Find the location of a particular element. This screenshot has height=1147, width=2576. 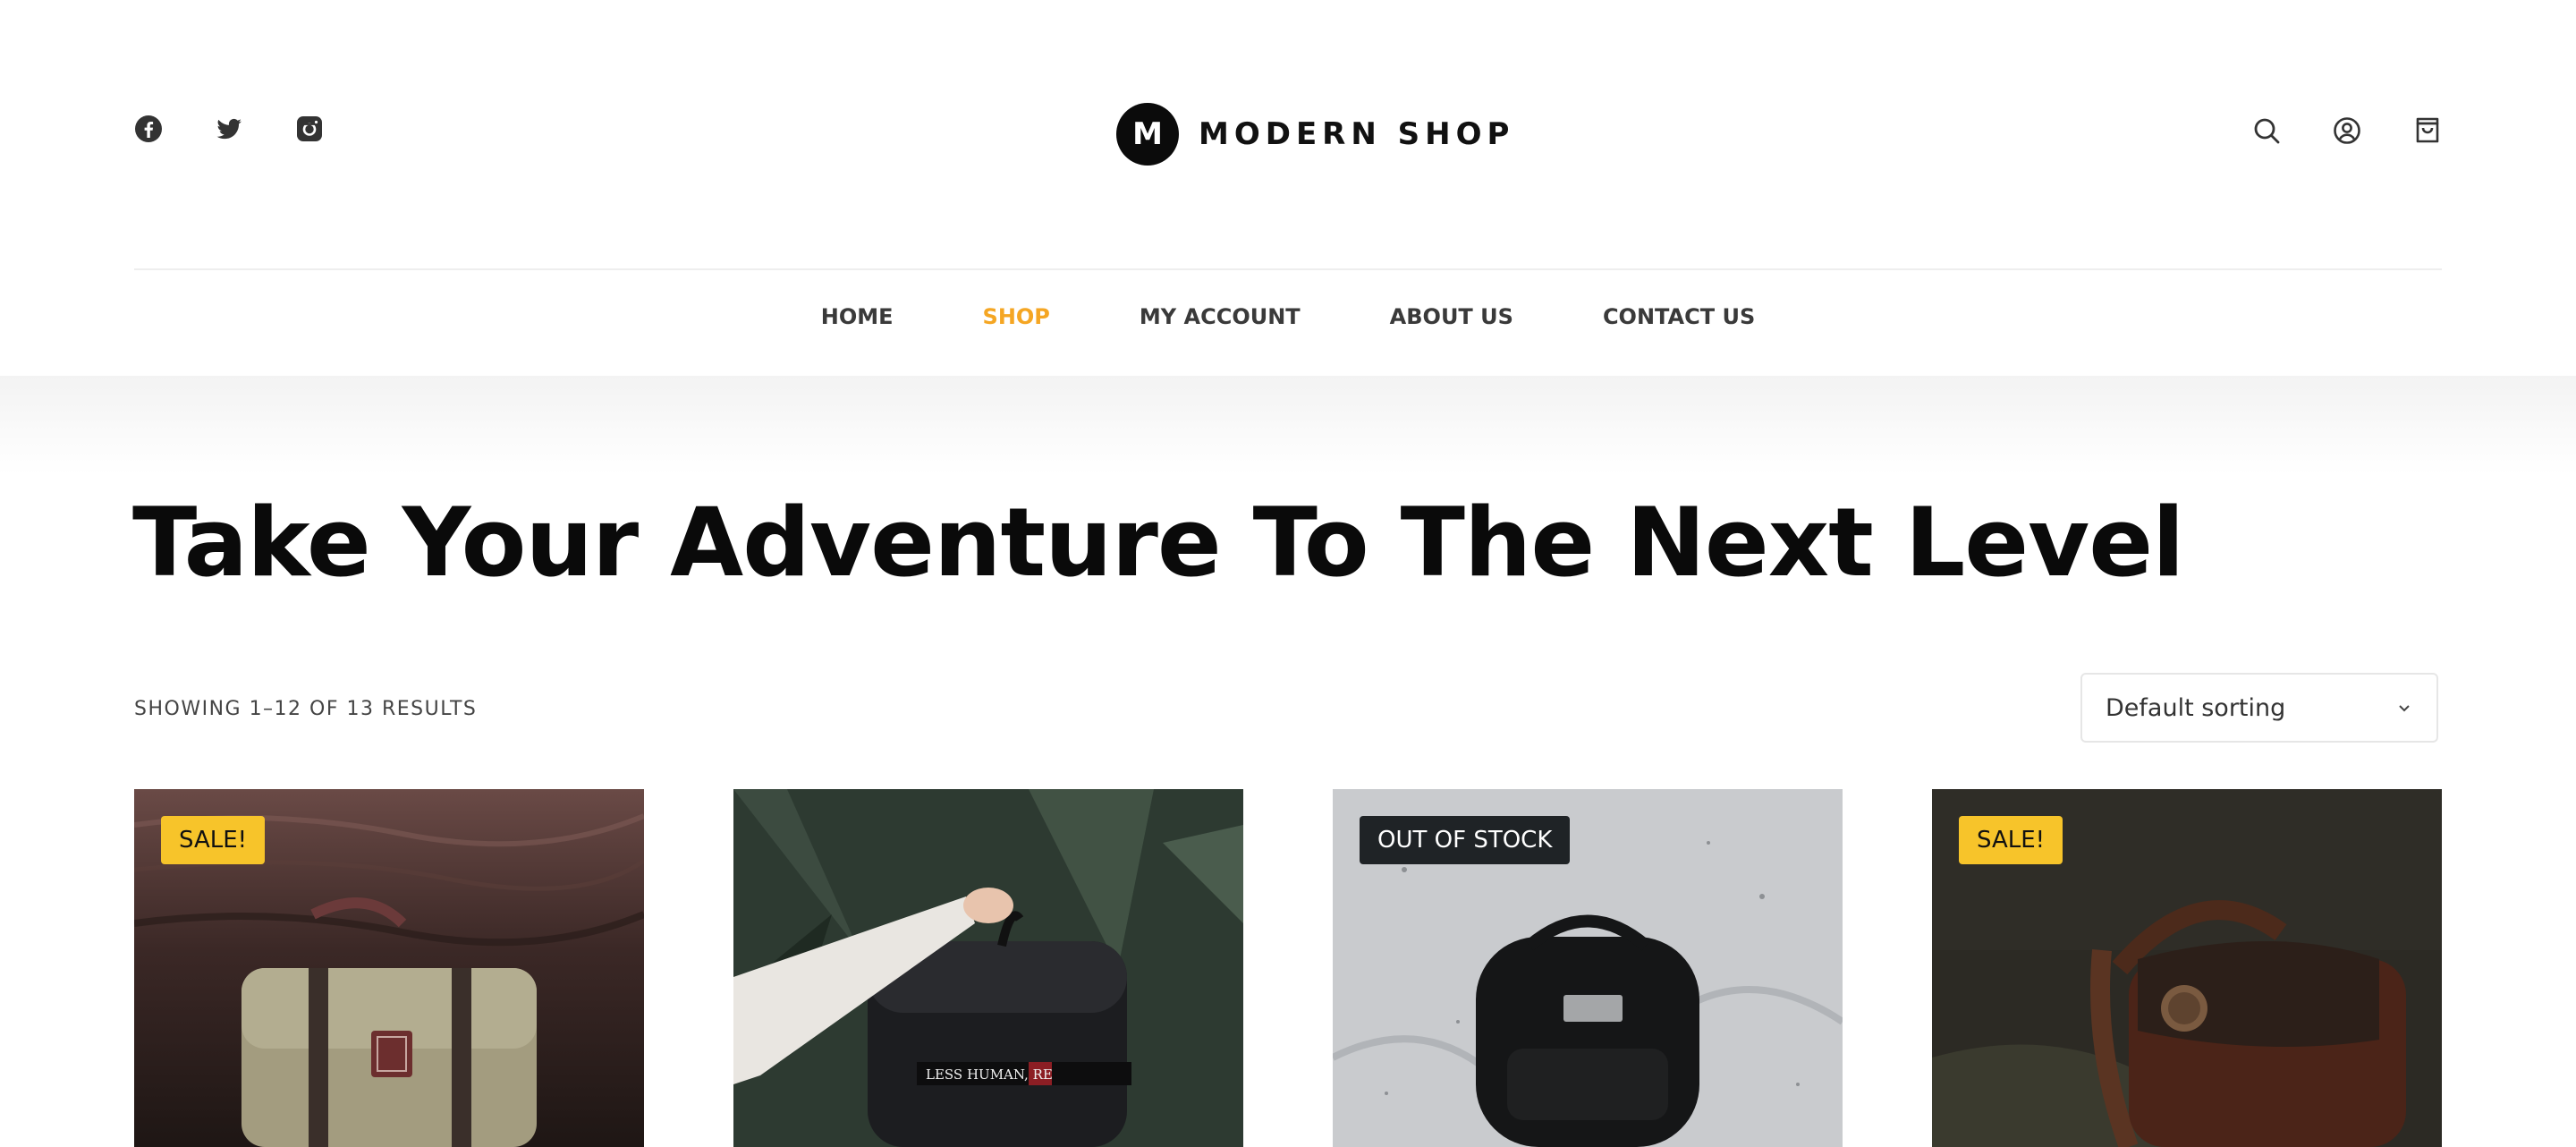

header-divider is located at coordinates (1288, 269).